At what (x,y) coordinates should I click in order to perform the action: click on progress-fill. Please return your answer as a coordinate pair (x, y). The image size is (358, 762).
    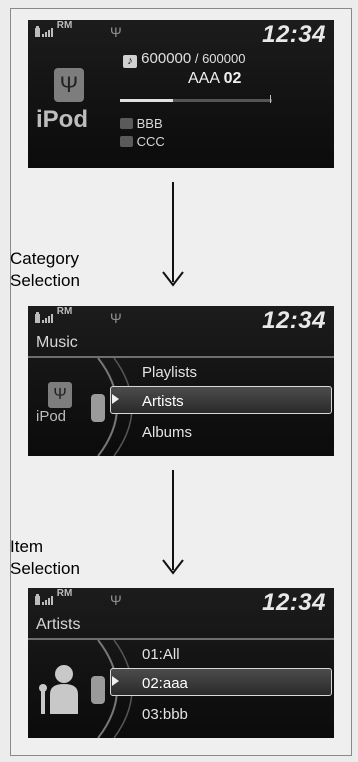
    Looking at the image, I should click on (147, 100).